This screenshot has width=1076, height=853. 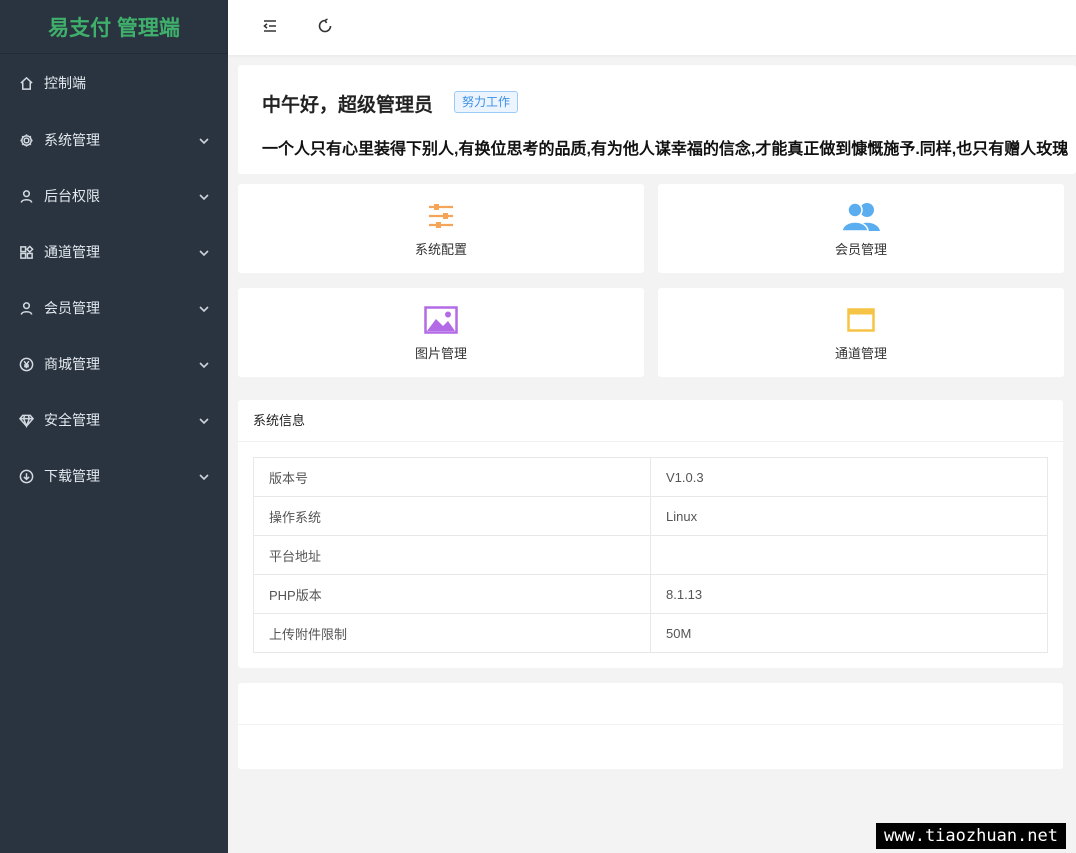 What do you see at coordinates (26, 364) in the screenshot?
I see `yen-icon` at bounding box center [26, 364].